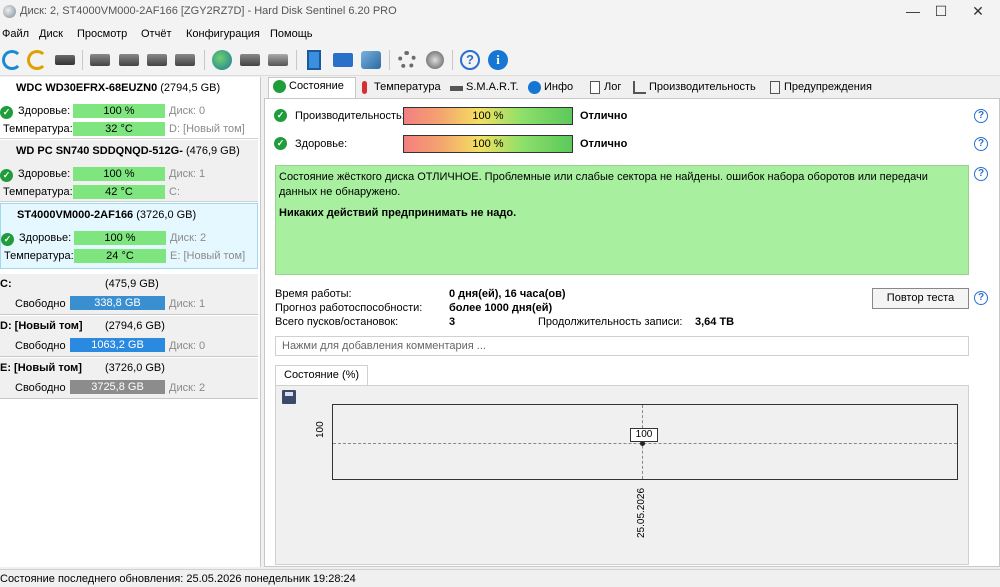  What do you see at coordinates (51, 34) in the screenshot?
I see `menu-disk: Диск` at bounding box center [51, 34].